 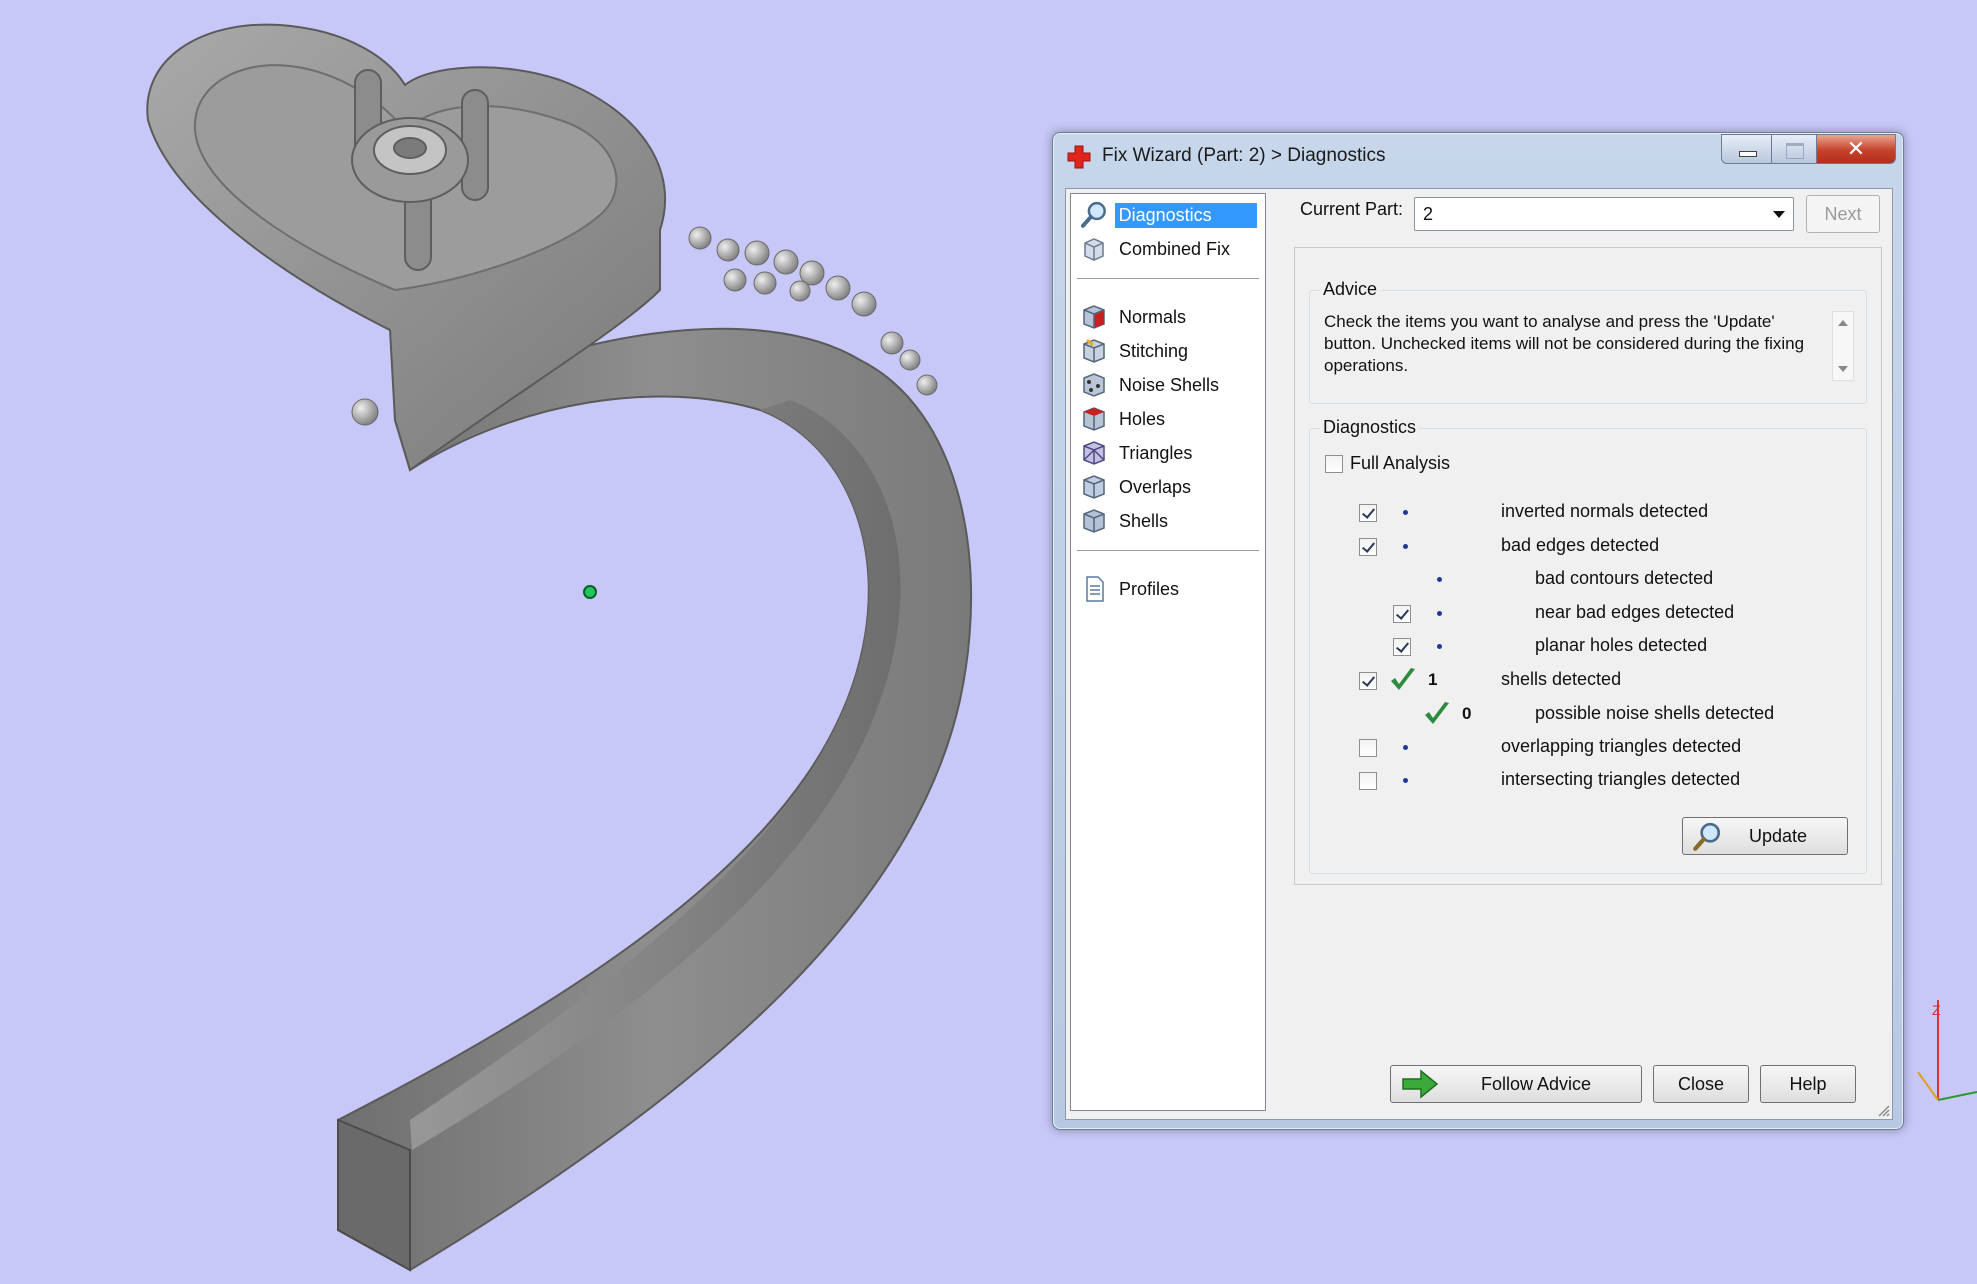 I want to click on nav-item-holes: Holes, so click(x=1168, y=419).